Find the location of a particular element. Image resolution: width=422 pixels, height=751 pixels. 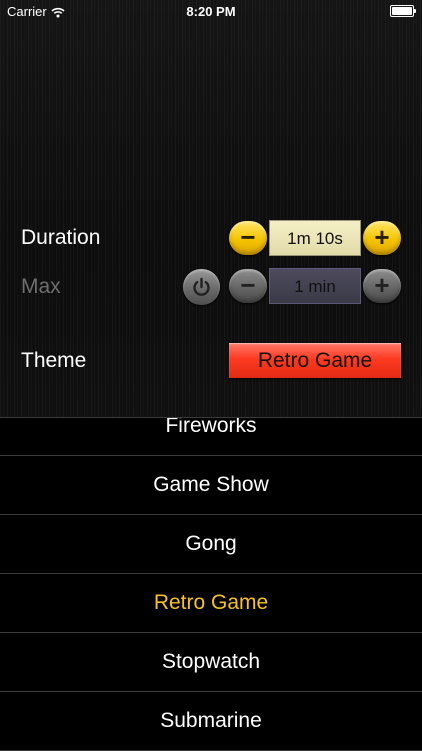

max-increment-button: + is located at coordinates (382, 286).